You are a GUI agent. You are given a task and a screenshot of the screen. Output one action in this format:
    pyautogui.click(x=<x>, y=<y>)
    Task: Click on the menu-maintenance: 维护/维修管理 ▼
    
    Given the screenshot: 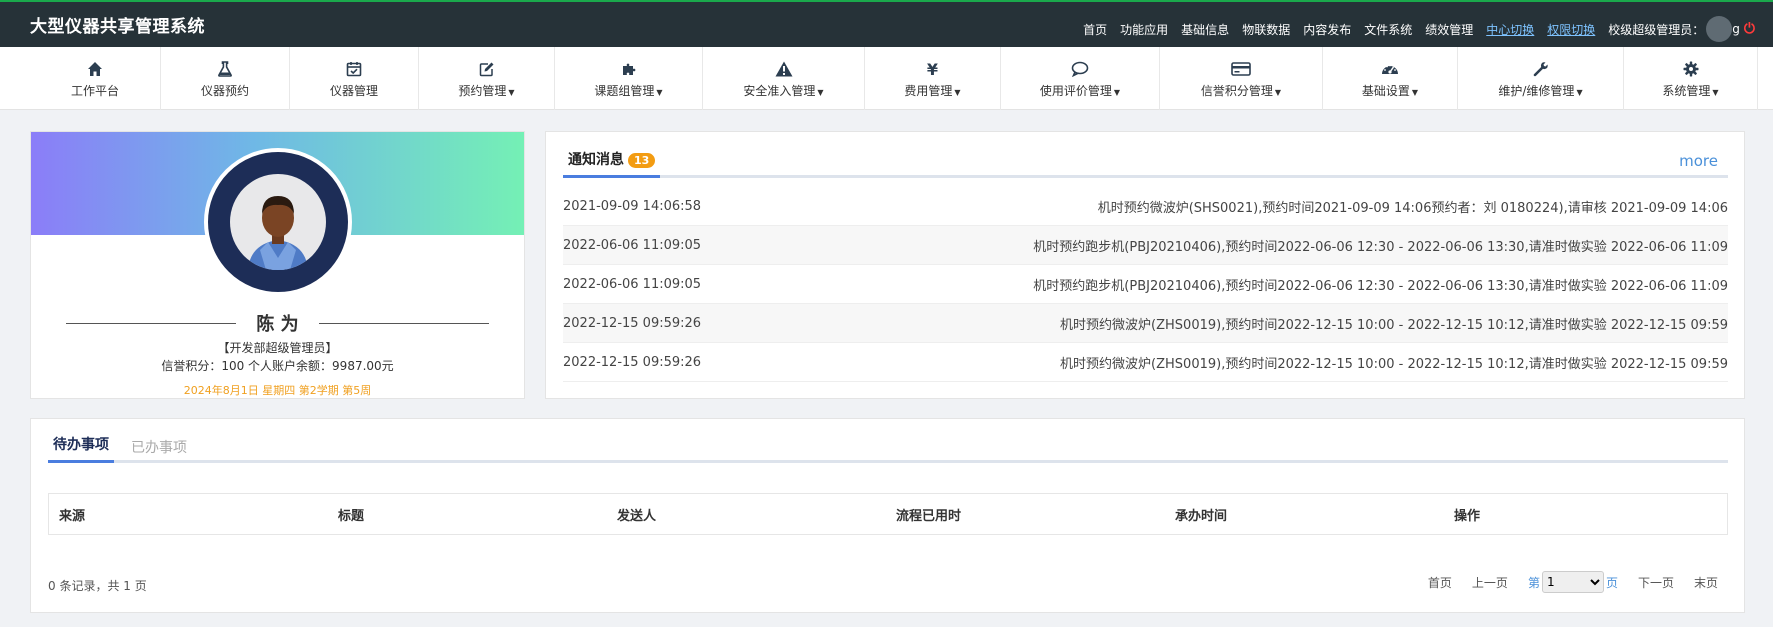 What is the action you would take?
    pyautogui.click(x=1541, y=78)
    